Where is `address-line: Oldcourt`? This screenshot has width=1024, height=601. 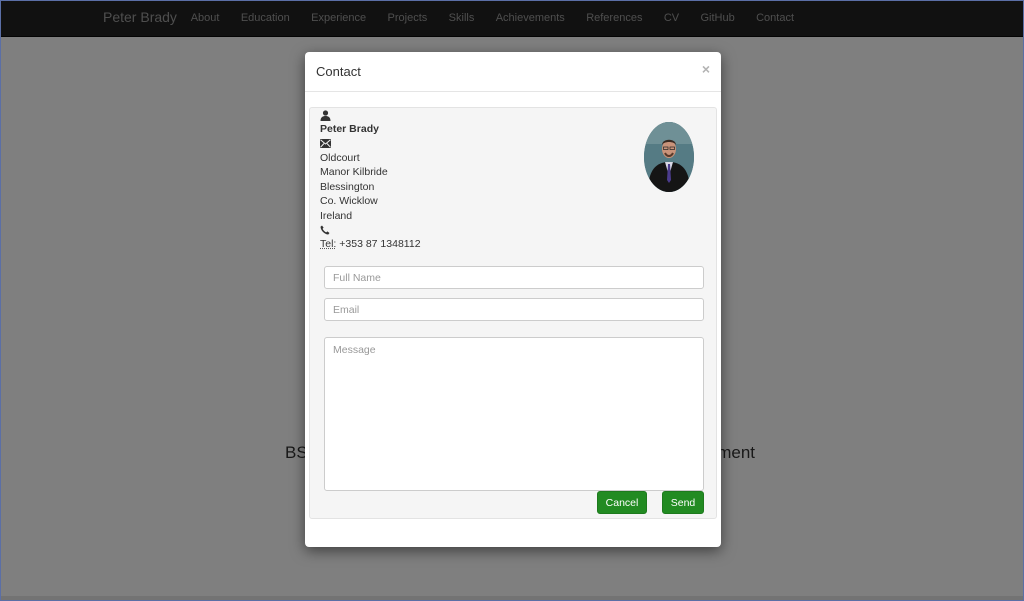 address-line: Oldcourt is located at coordinates (340, 157).